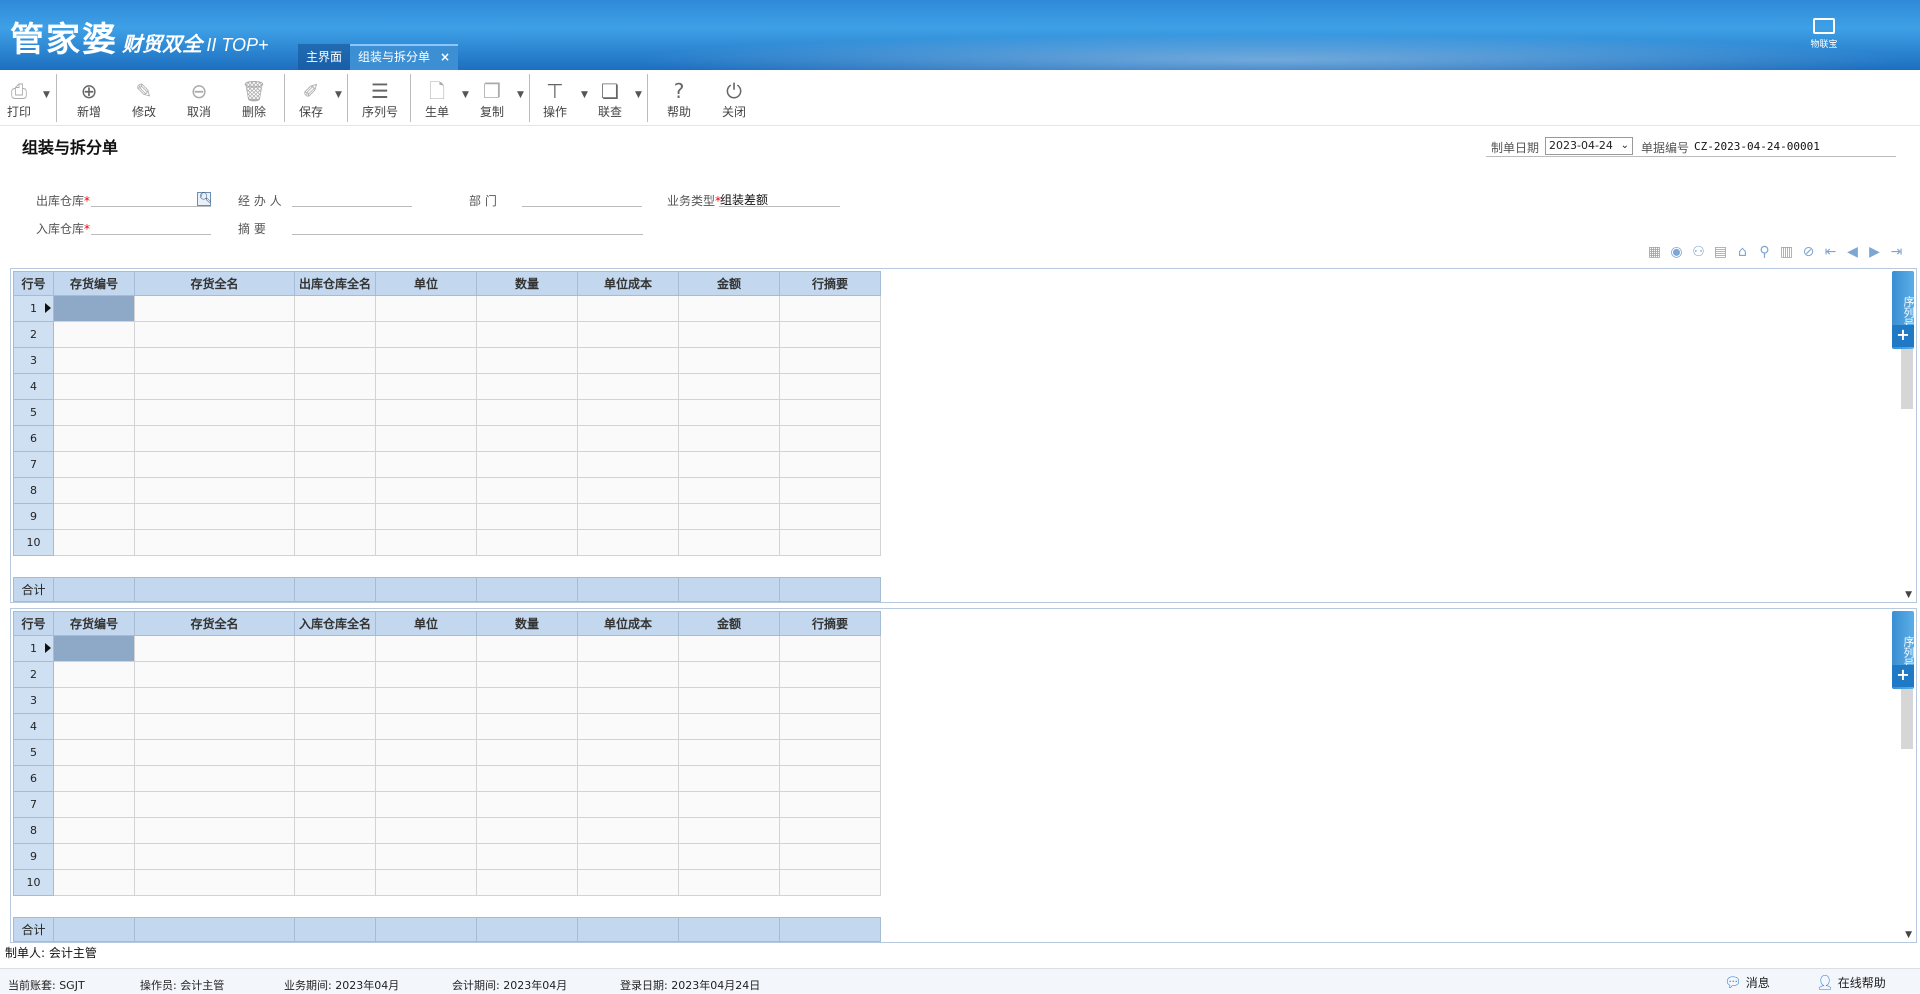 This screenshot has width=1920, height=994. I want to click on date-select: 2023-04-24 ⌄, so click(1589, 146).